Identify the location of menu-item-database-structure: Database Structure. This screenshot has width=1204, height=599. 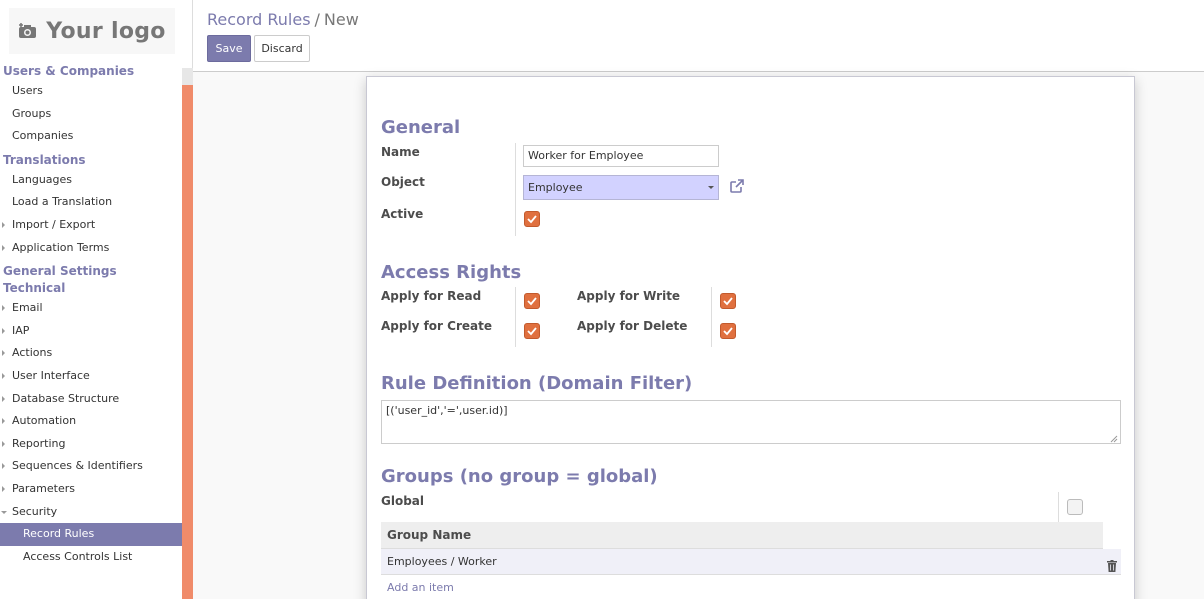
(91, 399).